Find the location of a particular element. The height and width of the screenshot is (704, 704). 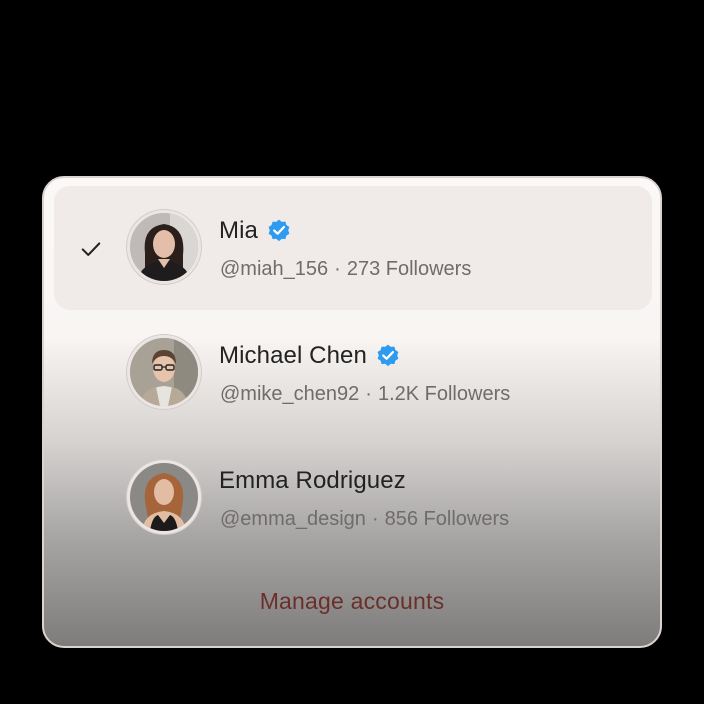

account-name: Emma Rodriguez is located at coordinates (312, 480).